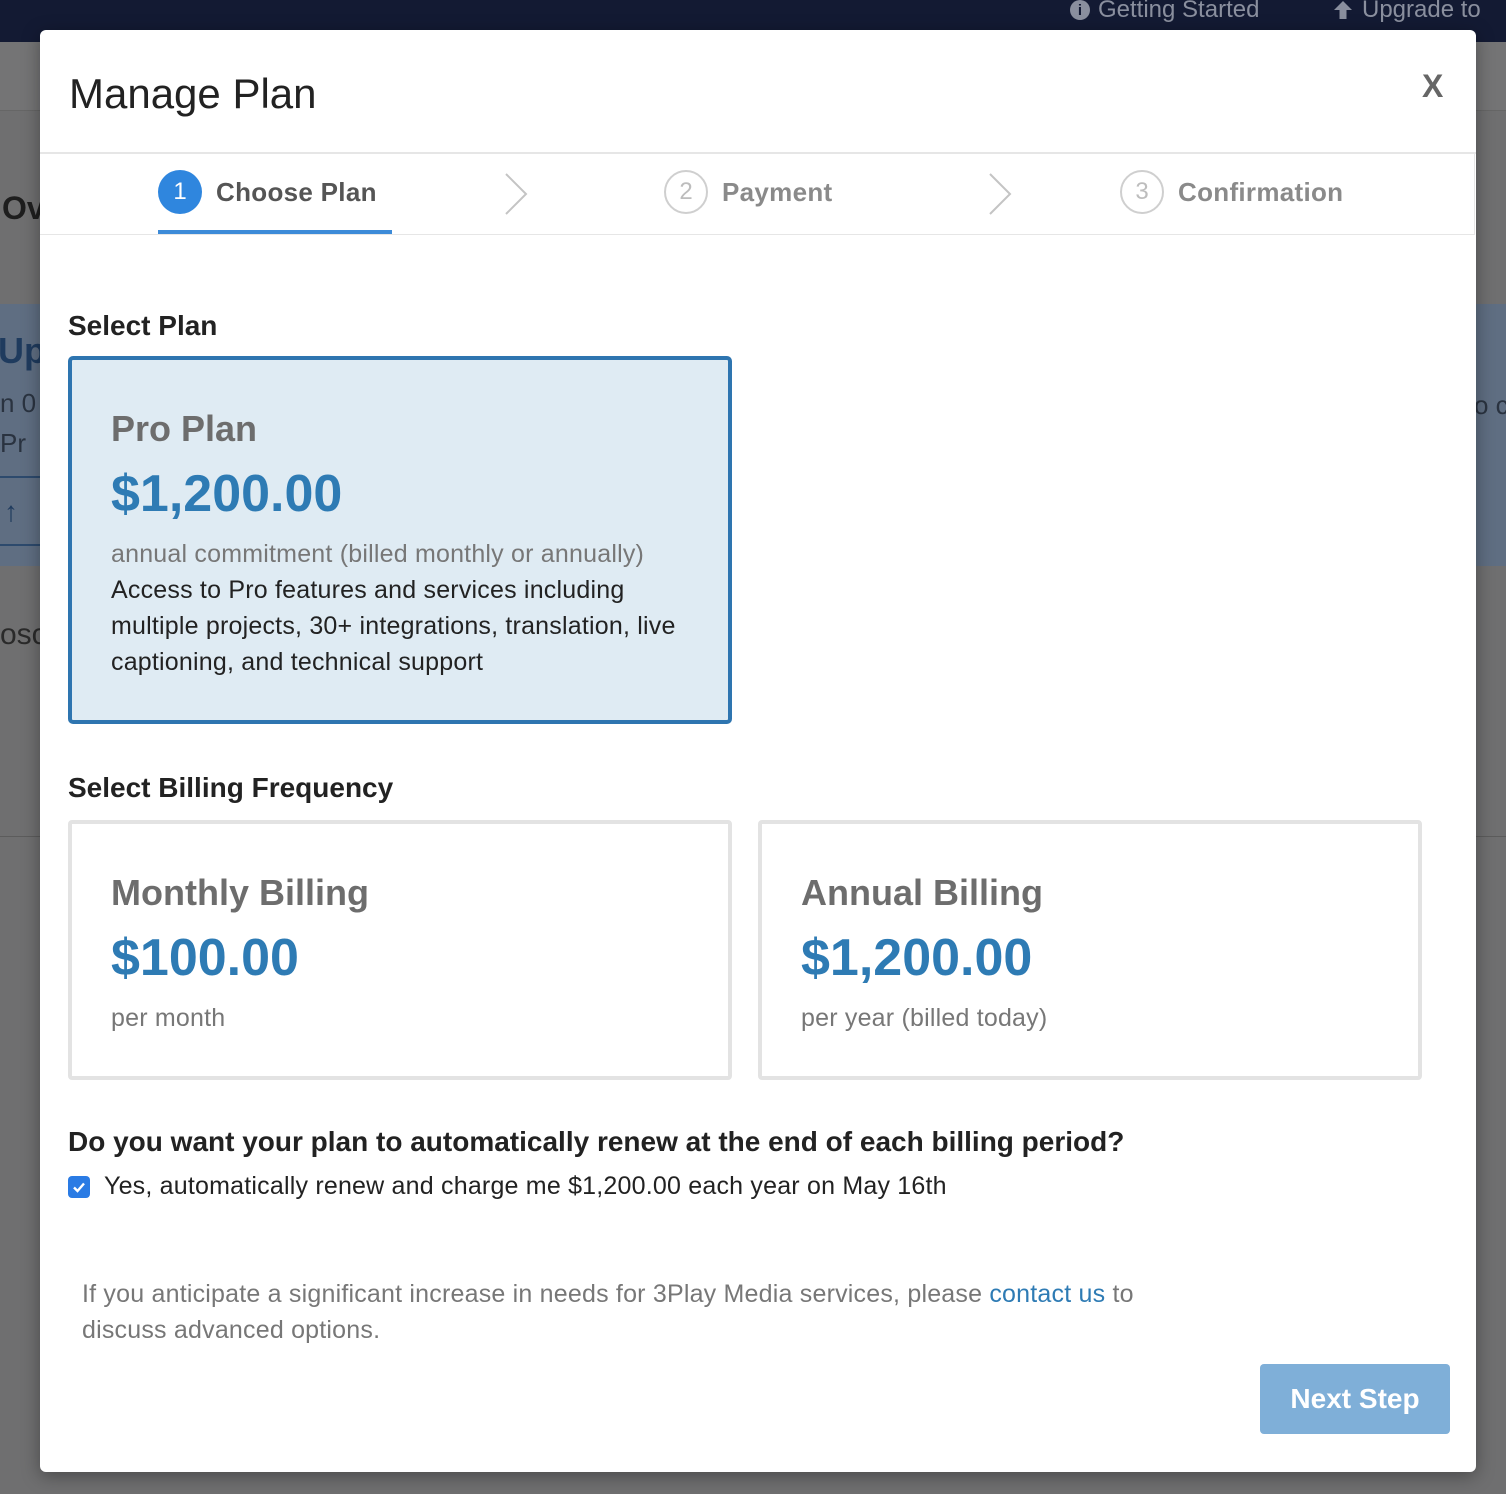  What do you see at coordinates (400, 950) in the screenshot?
I see `monthly-billing-card: Monthly Billing $100.00 per month` at bounding box center [400, 950].